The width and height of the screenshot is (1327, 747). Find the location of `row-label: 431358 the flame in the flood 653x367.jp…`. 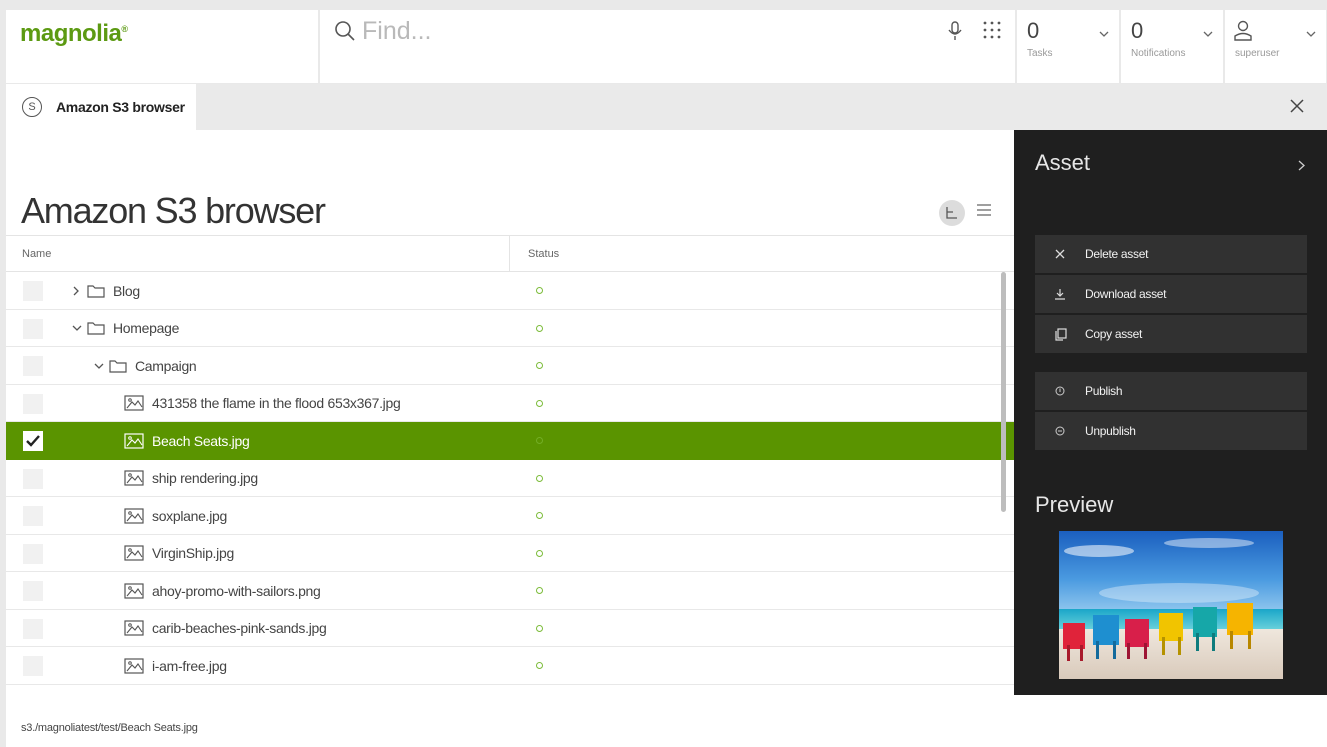

row-label: 431358 the flame in the flood 653x367.jp… is located at coordinates (276, 403).